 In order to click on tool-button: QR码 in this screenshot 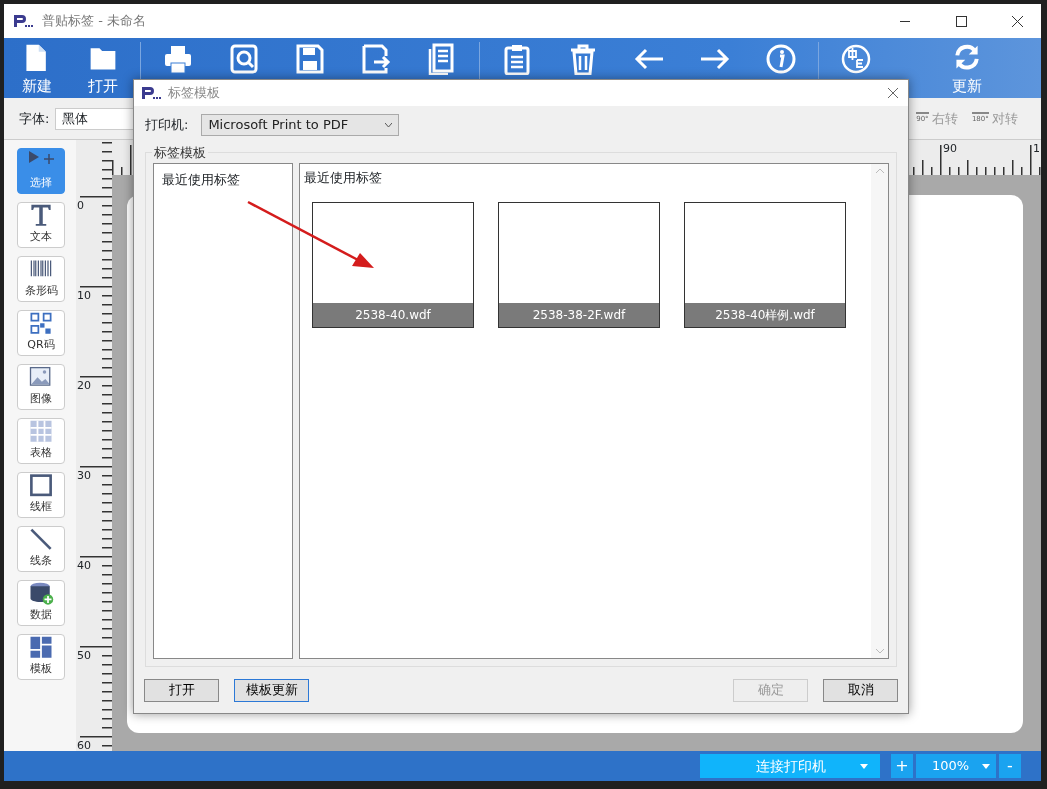, I will do `click(41, 333)`.